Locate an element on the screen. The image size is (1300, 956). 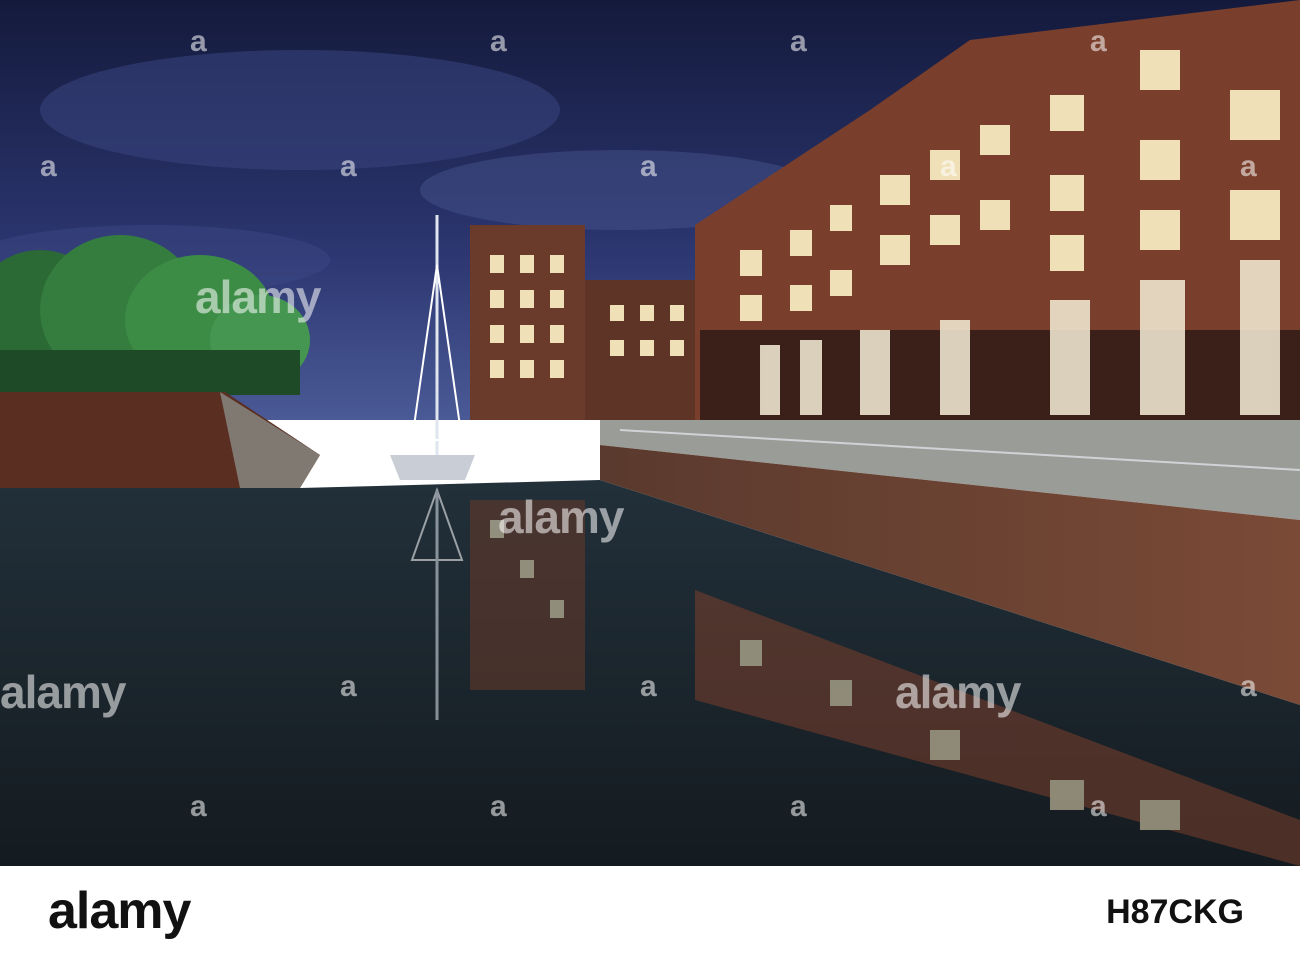
distant-building is located at coordinates (527, 322).